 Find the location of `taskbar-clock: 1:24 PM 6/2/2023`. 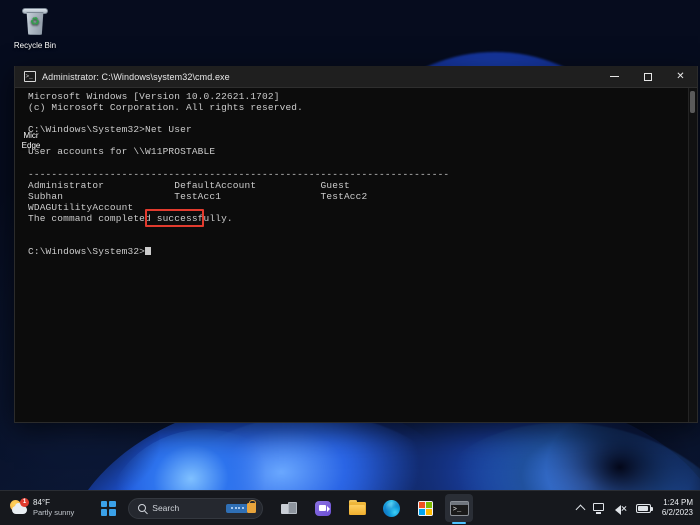

taskbar-clock: 1:24 PM 6/2/2023 is located at coordinates (676, 508).